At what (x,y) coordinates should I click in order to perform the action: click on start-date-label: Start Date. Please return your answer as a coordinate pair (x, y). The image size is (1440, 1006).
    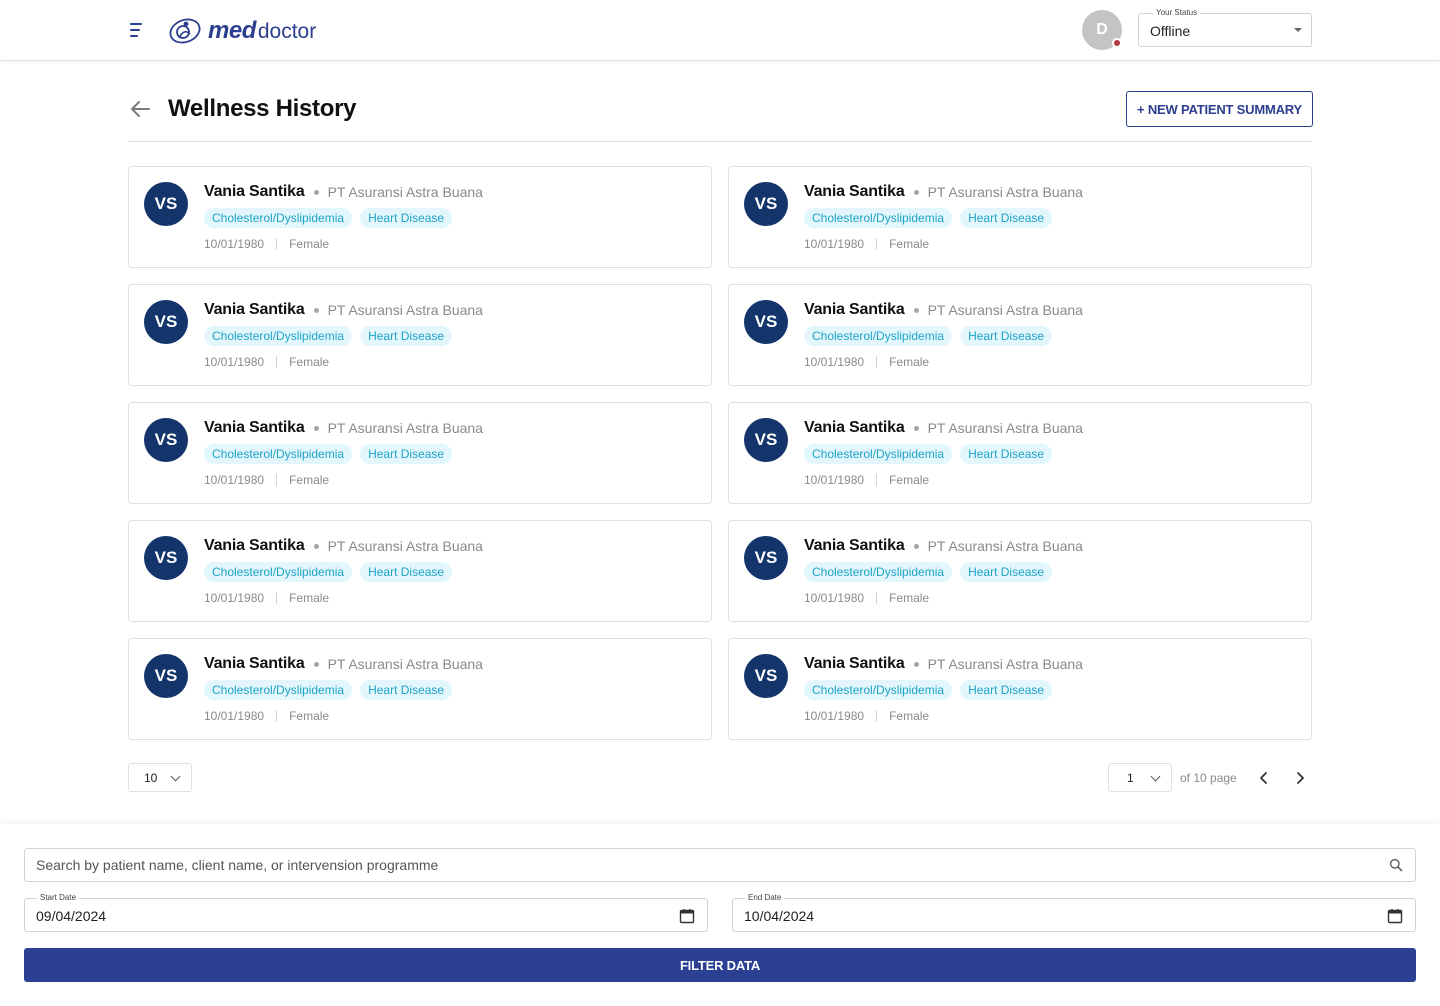
    Looking at the image, I should click on (58, 897).